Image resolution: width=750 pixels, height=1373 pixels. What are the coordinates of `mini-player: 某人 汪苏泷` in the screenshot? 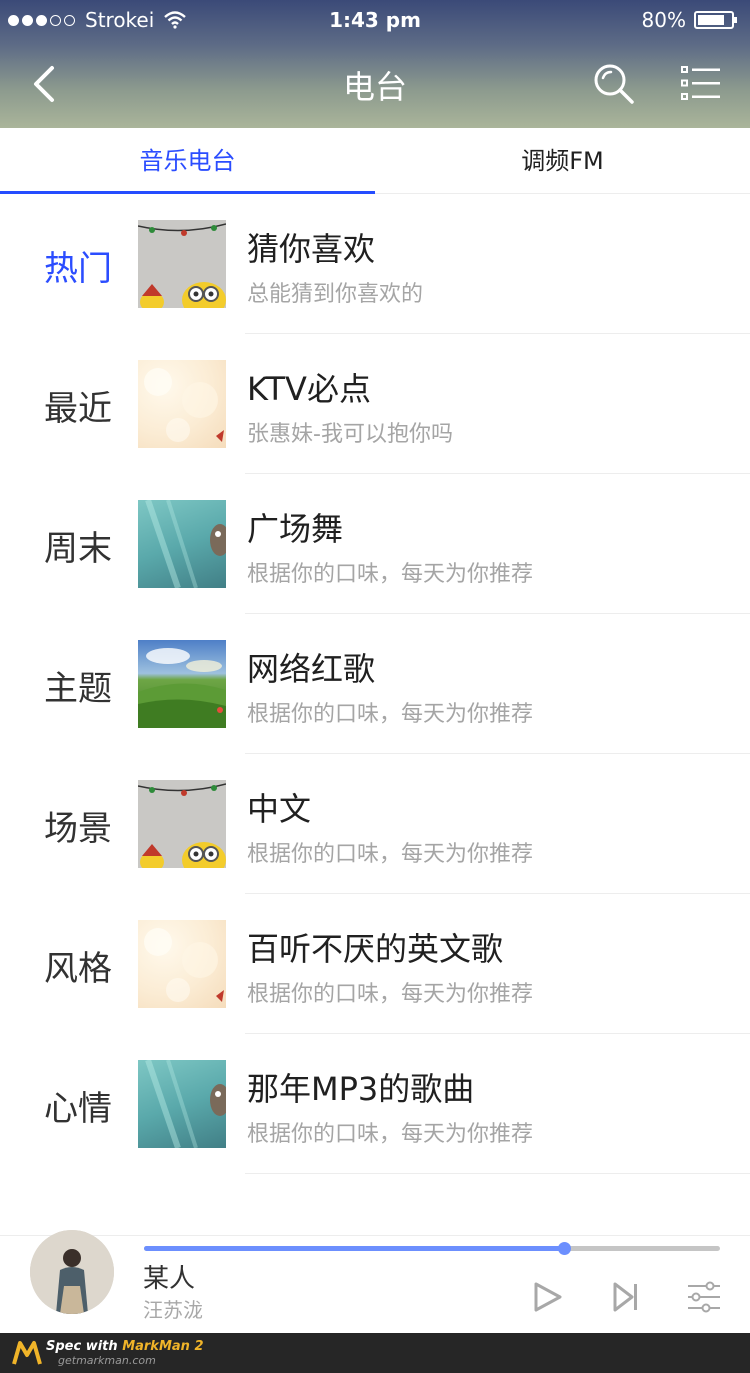 It's located at (375, 1281).